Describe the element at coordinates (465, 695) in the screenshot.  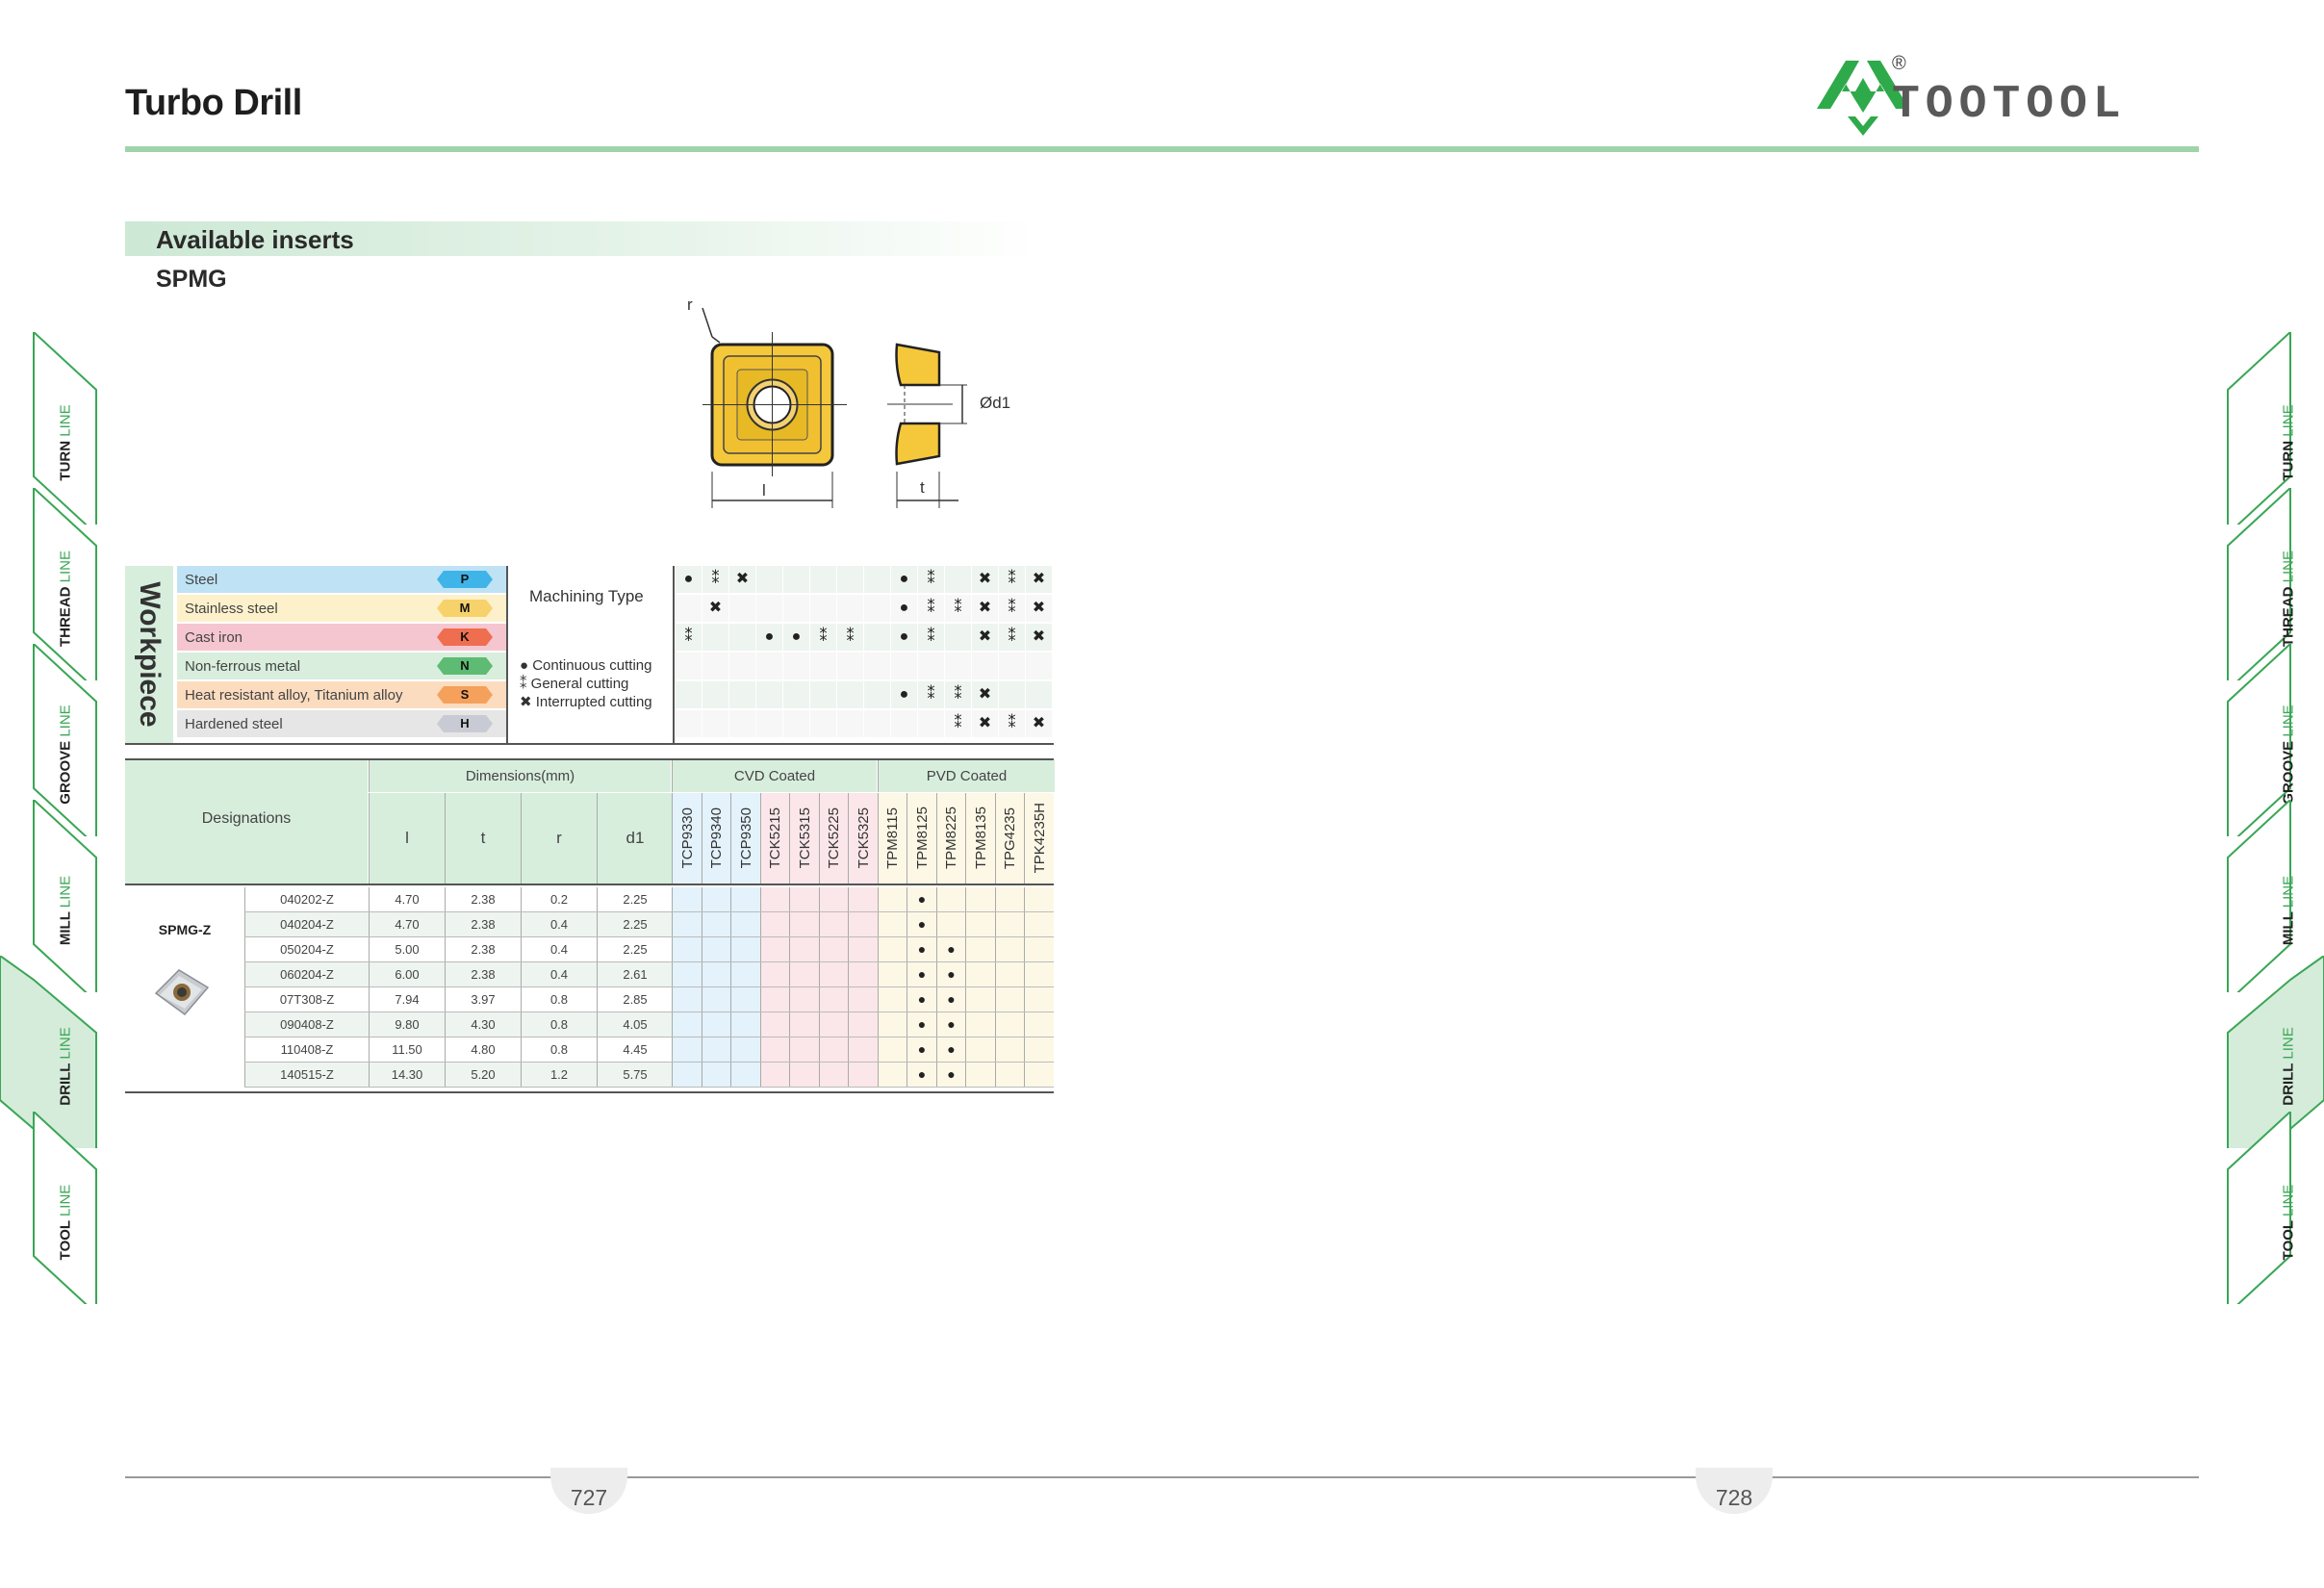
I see `iso-code-badge: S` at that location.